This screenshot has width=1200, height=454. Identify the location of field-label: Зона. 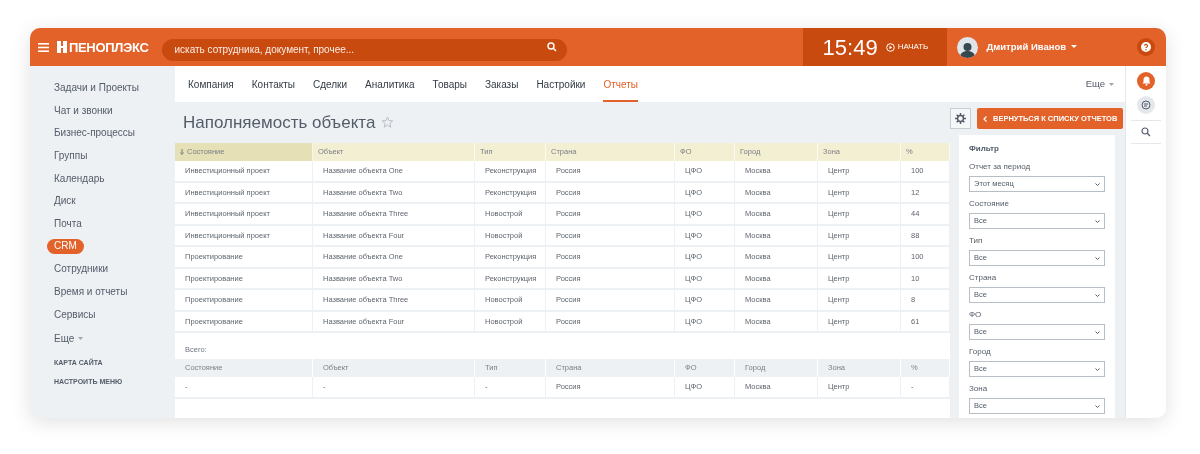
(979, 389).